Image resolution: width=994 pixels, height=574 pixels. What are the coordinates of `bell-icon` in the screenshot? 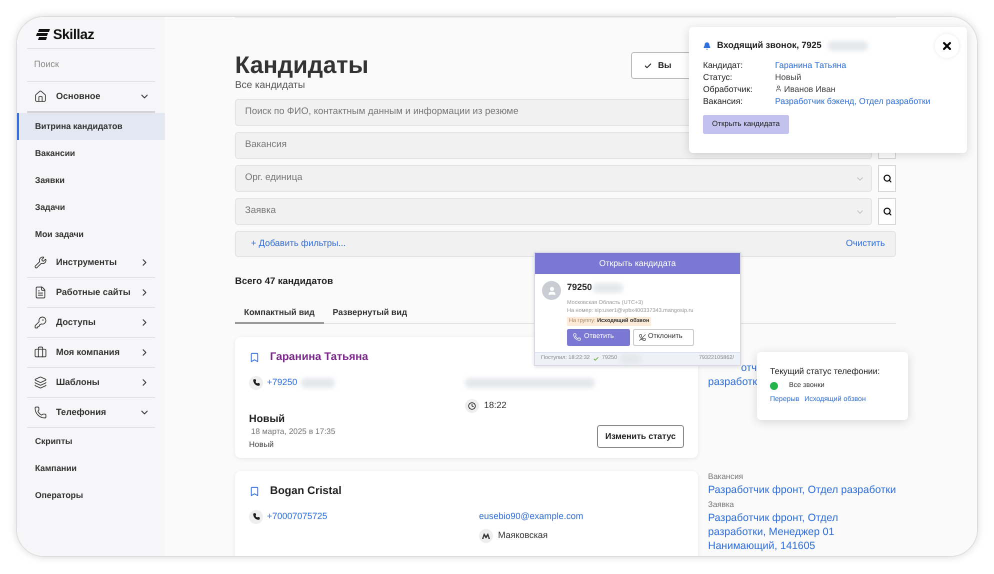 It's located at (707, 46).